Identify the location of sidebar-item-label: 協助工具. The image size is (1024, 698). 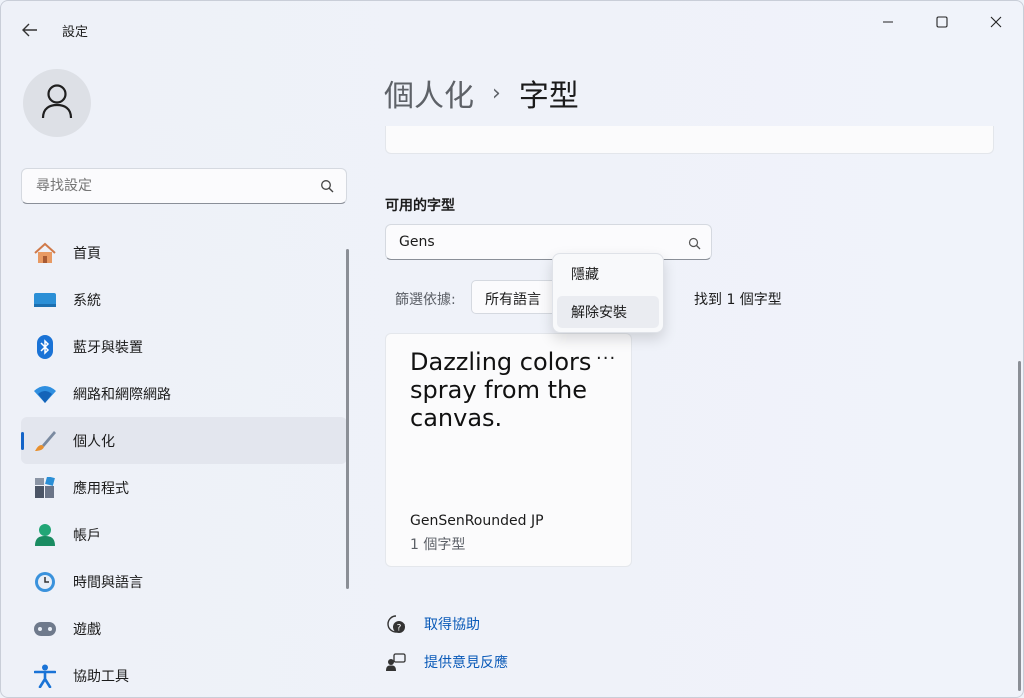
(101, 676).